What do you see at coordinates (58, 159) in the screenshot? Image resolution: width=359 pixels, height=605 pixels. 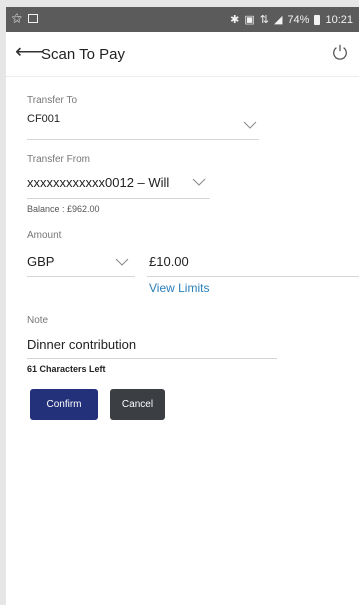 I see `transfer-from-label: Transfer From` at bounding box center [58, 159].